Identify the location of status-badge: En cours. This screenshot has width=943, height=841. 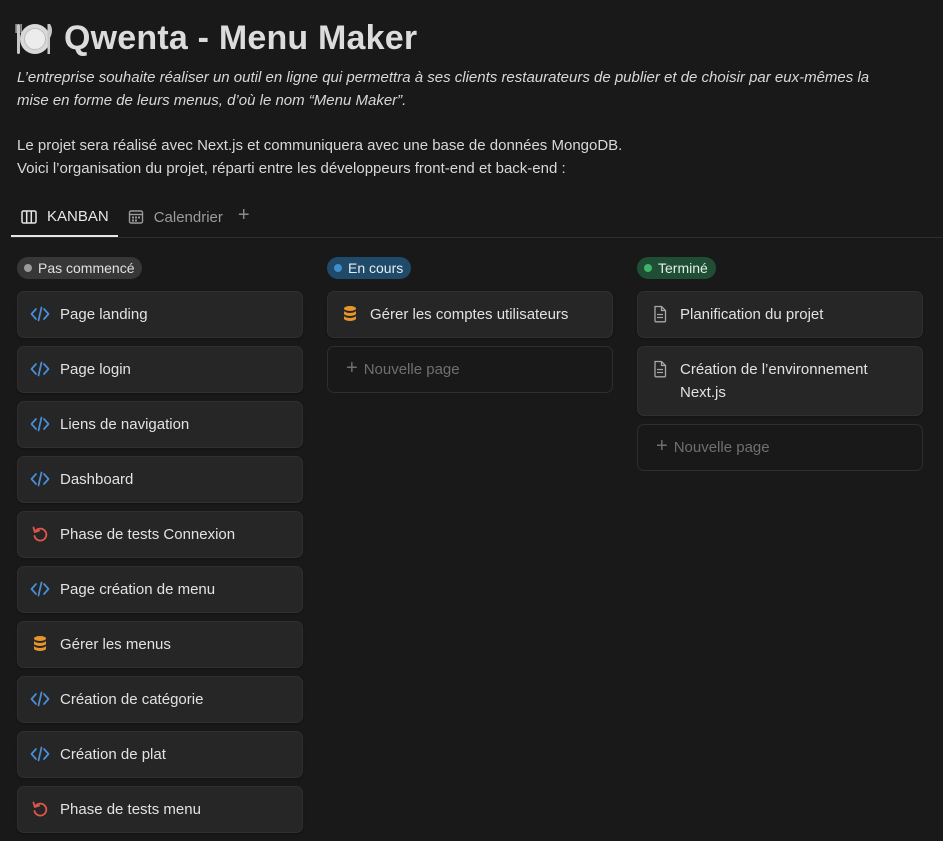
(369, 268).